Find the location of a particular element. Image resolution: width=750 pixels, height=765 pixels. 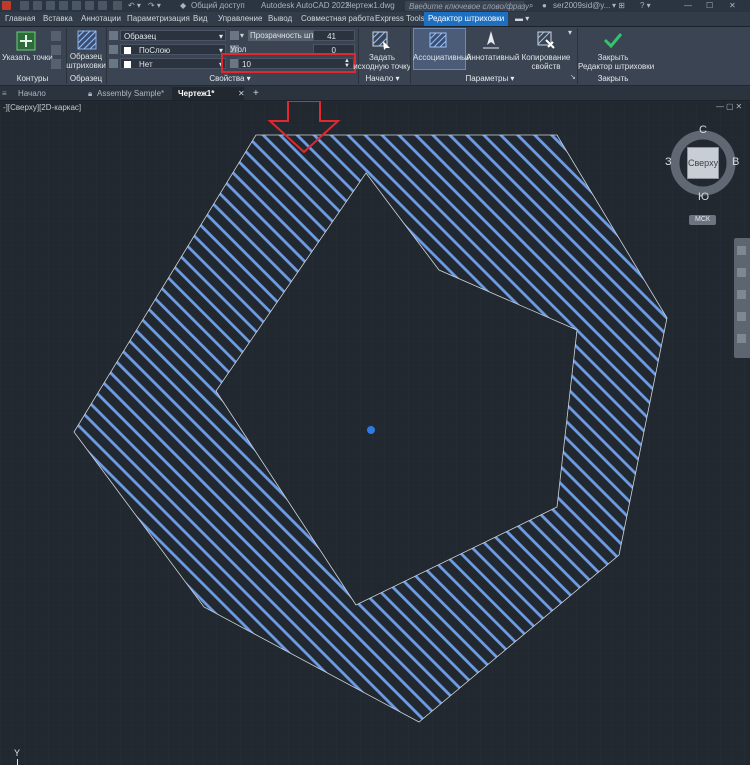

panel-title-params: Параметры ▾ is located at coordinates (490, 78).